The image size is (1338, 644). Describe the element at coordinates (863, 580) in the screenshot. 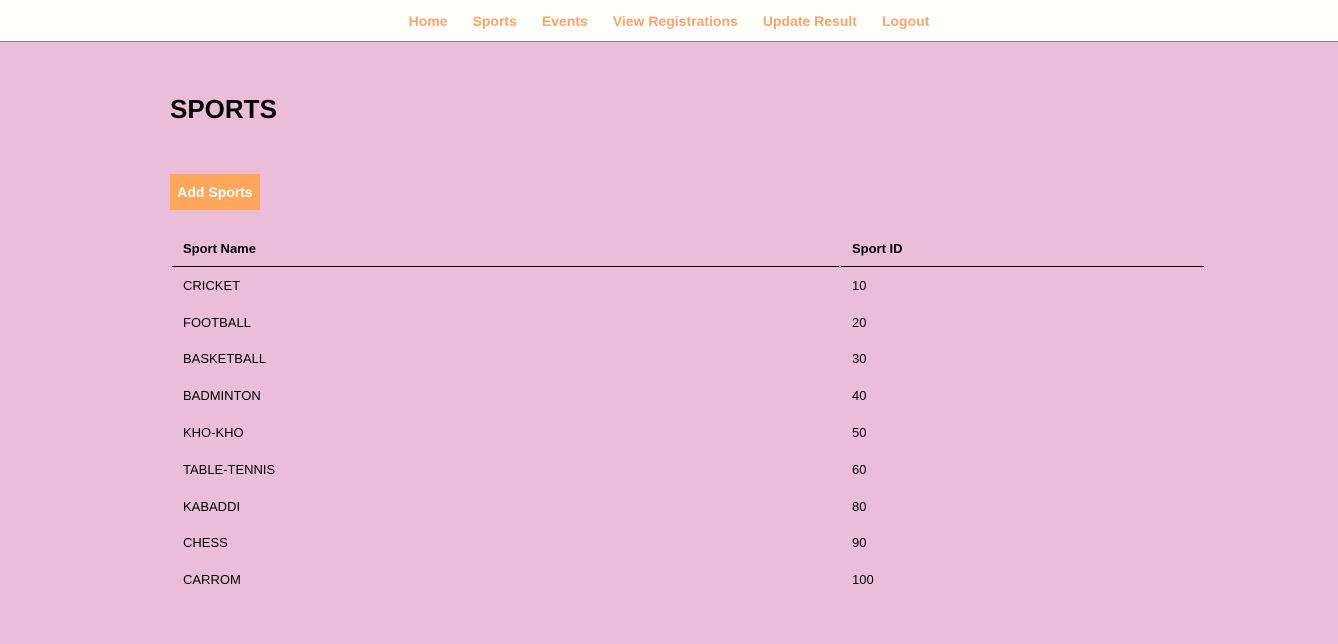

I see `sport-id-cell: 100` at that location.